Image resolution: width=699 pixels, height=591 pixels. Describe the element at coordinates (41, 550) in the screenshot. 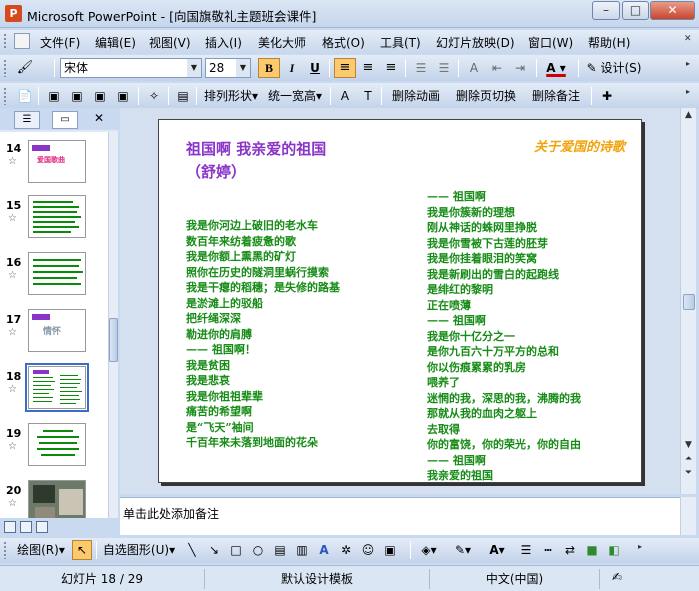

I see `draw-menu-button: 绘图(R)▾` at that location.